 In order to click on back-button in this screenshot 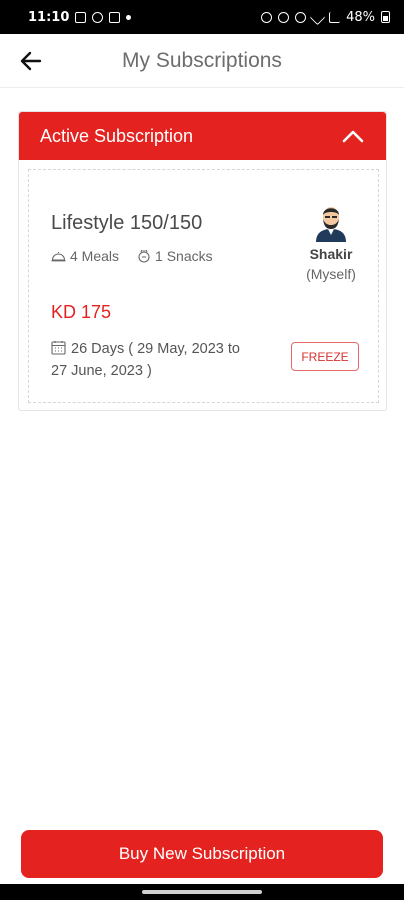, I will do `click(31, 61)`.